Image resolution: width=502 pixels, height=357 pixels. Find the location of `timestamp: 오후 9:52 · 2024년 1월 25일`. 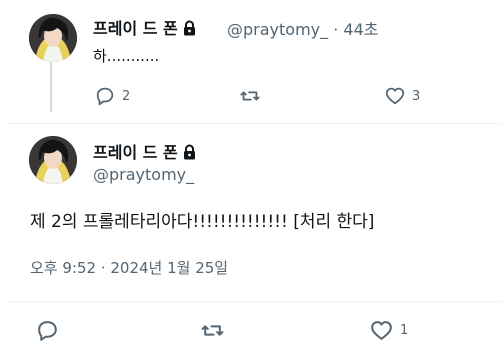

timestamp: 오후 9:52 · 2024년 1월 25일 is located at coordinates (129, 267).